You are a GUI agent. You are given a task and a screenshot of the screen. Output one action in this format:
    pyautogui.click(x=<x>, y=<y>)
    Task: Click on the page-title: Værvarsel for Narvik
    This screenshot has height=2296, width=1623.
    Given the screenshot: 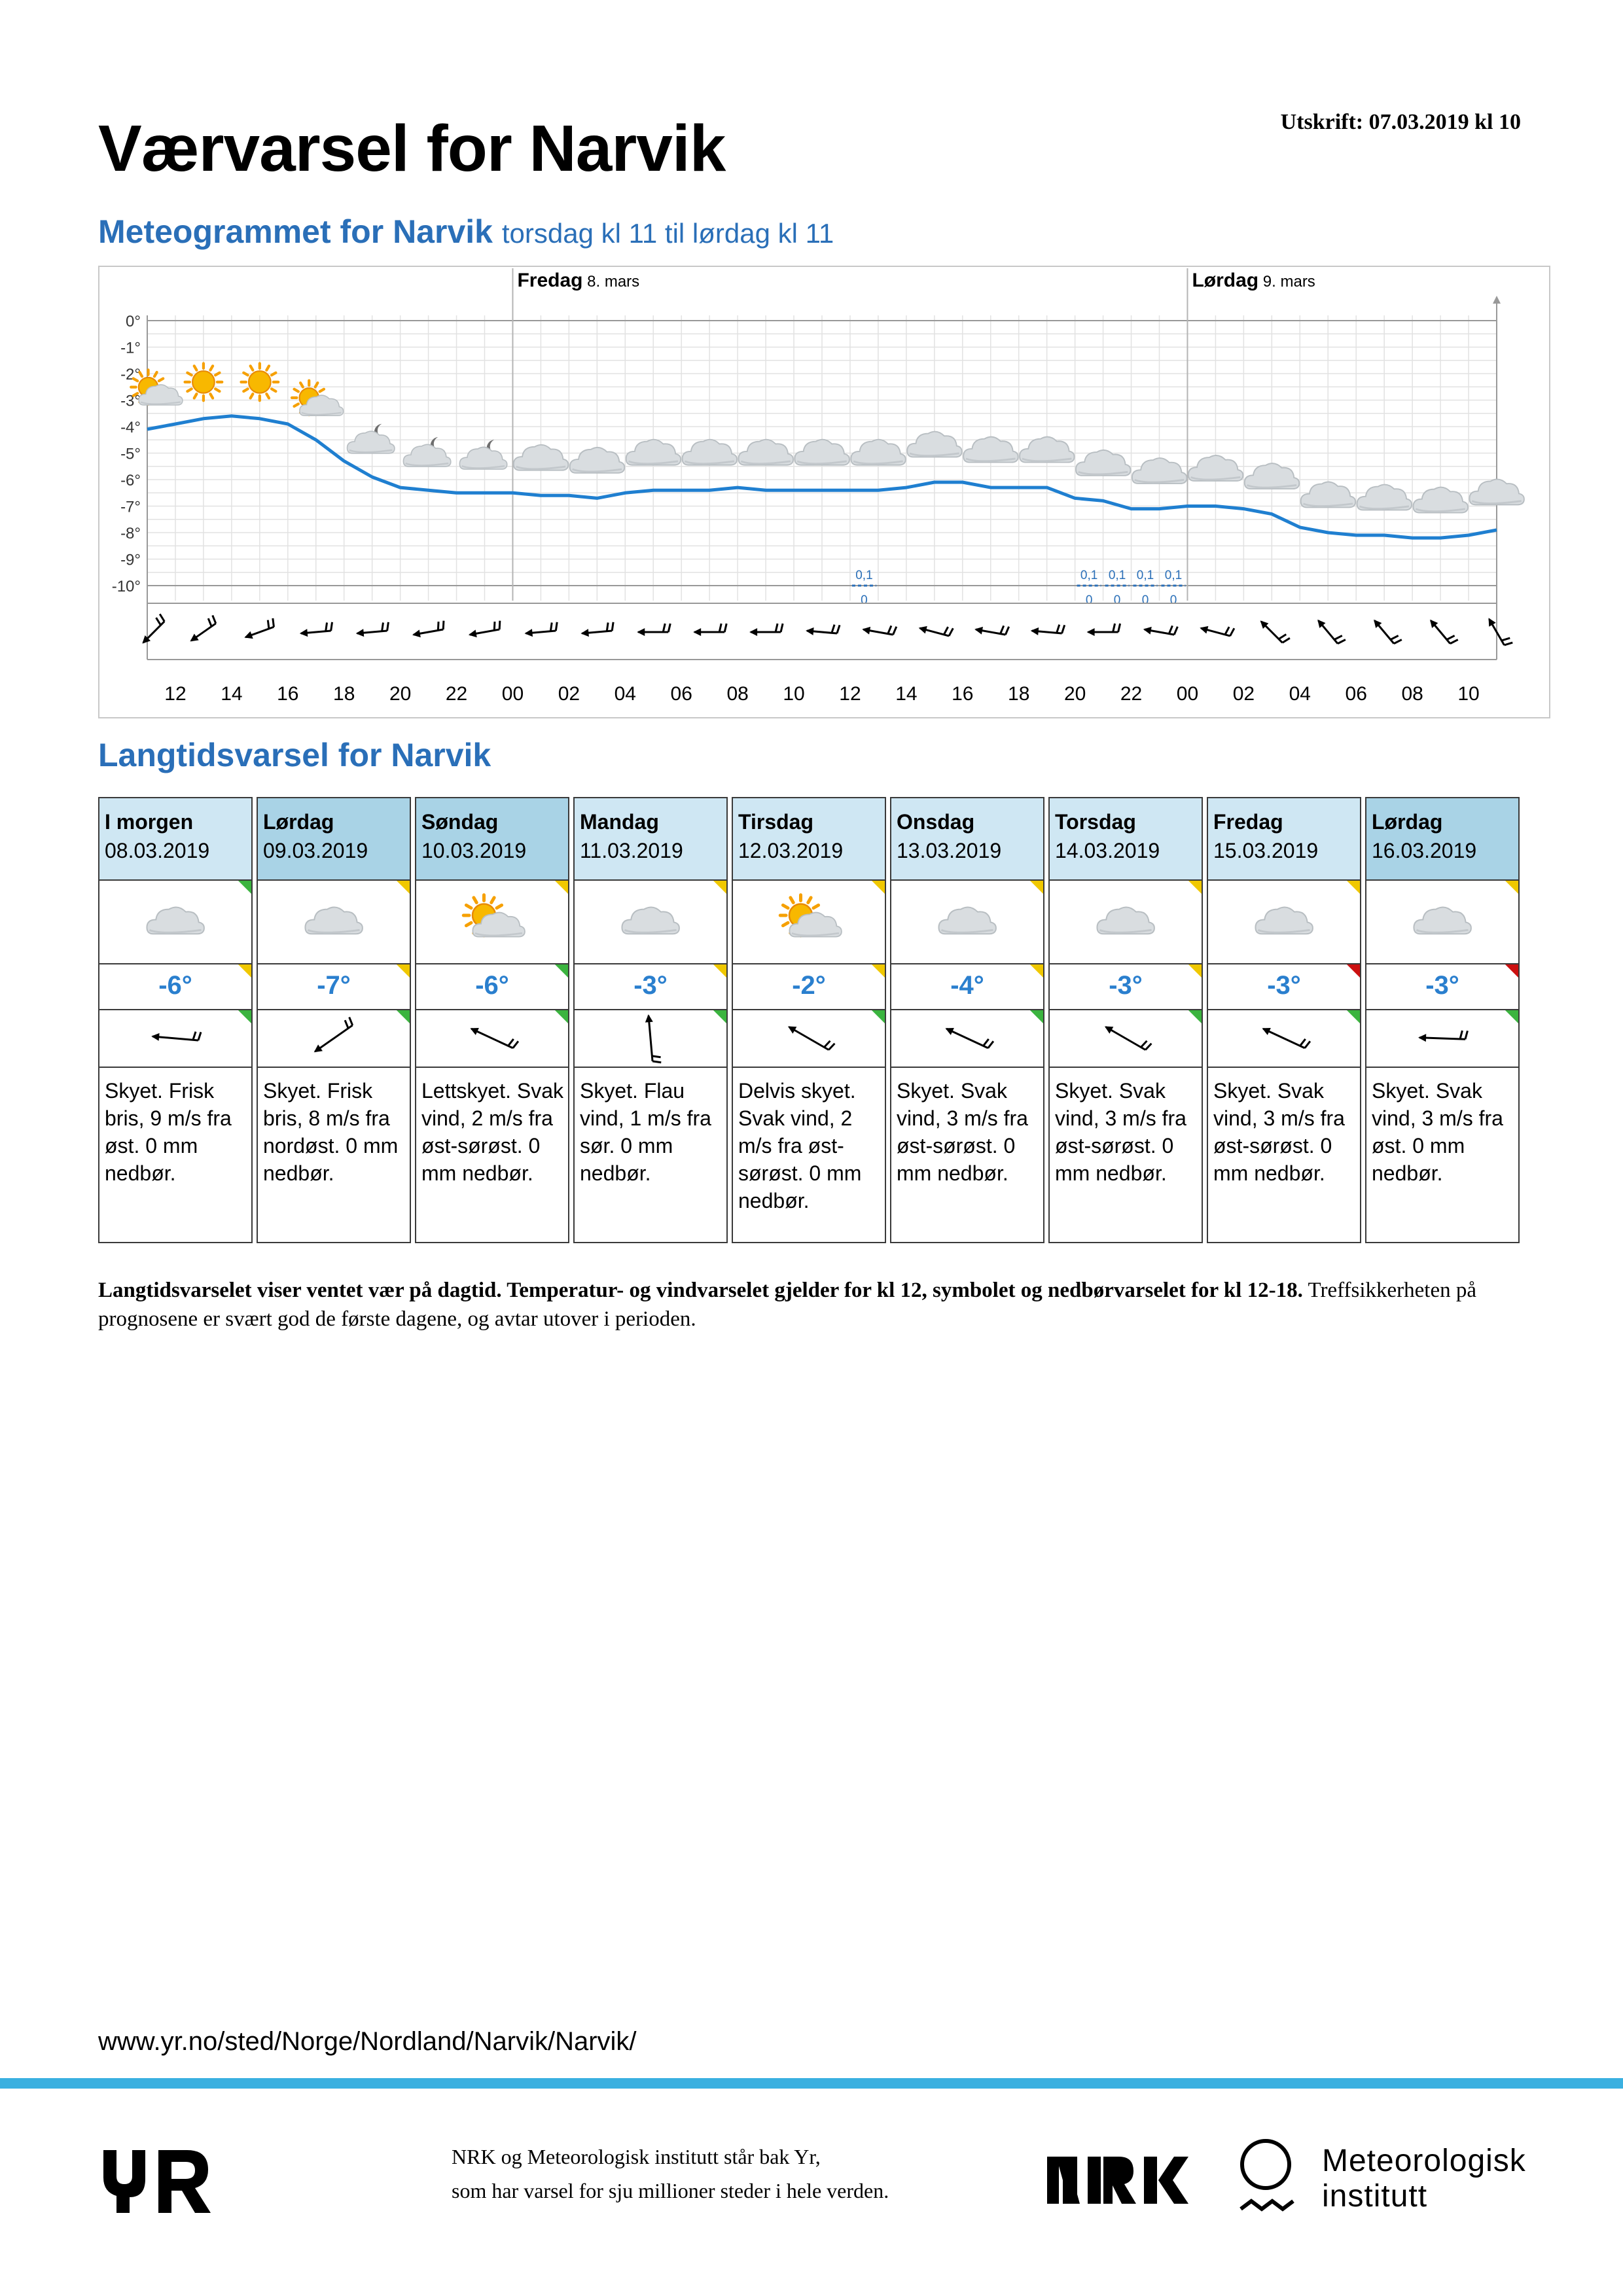 What is the action you would take?
    pyautogui.click(x=412, y=148)
    